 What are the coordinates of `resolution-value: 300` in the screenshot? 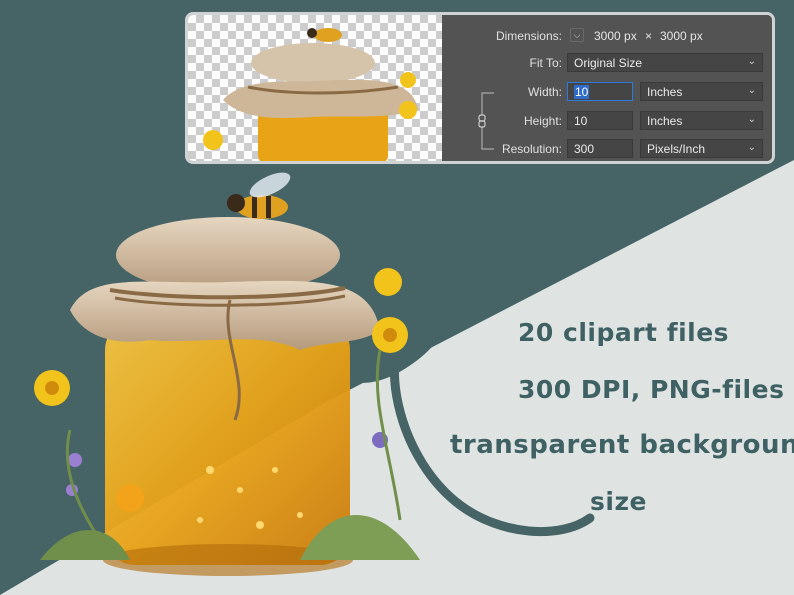 It's located at (584, 149).